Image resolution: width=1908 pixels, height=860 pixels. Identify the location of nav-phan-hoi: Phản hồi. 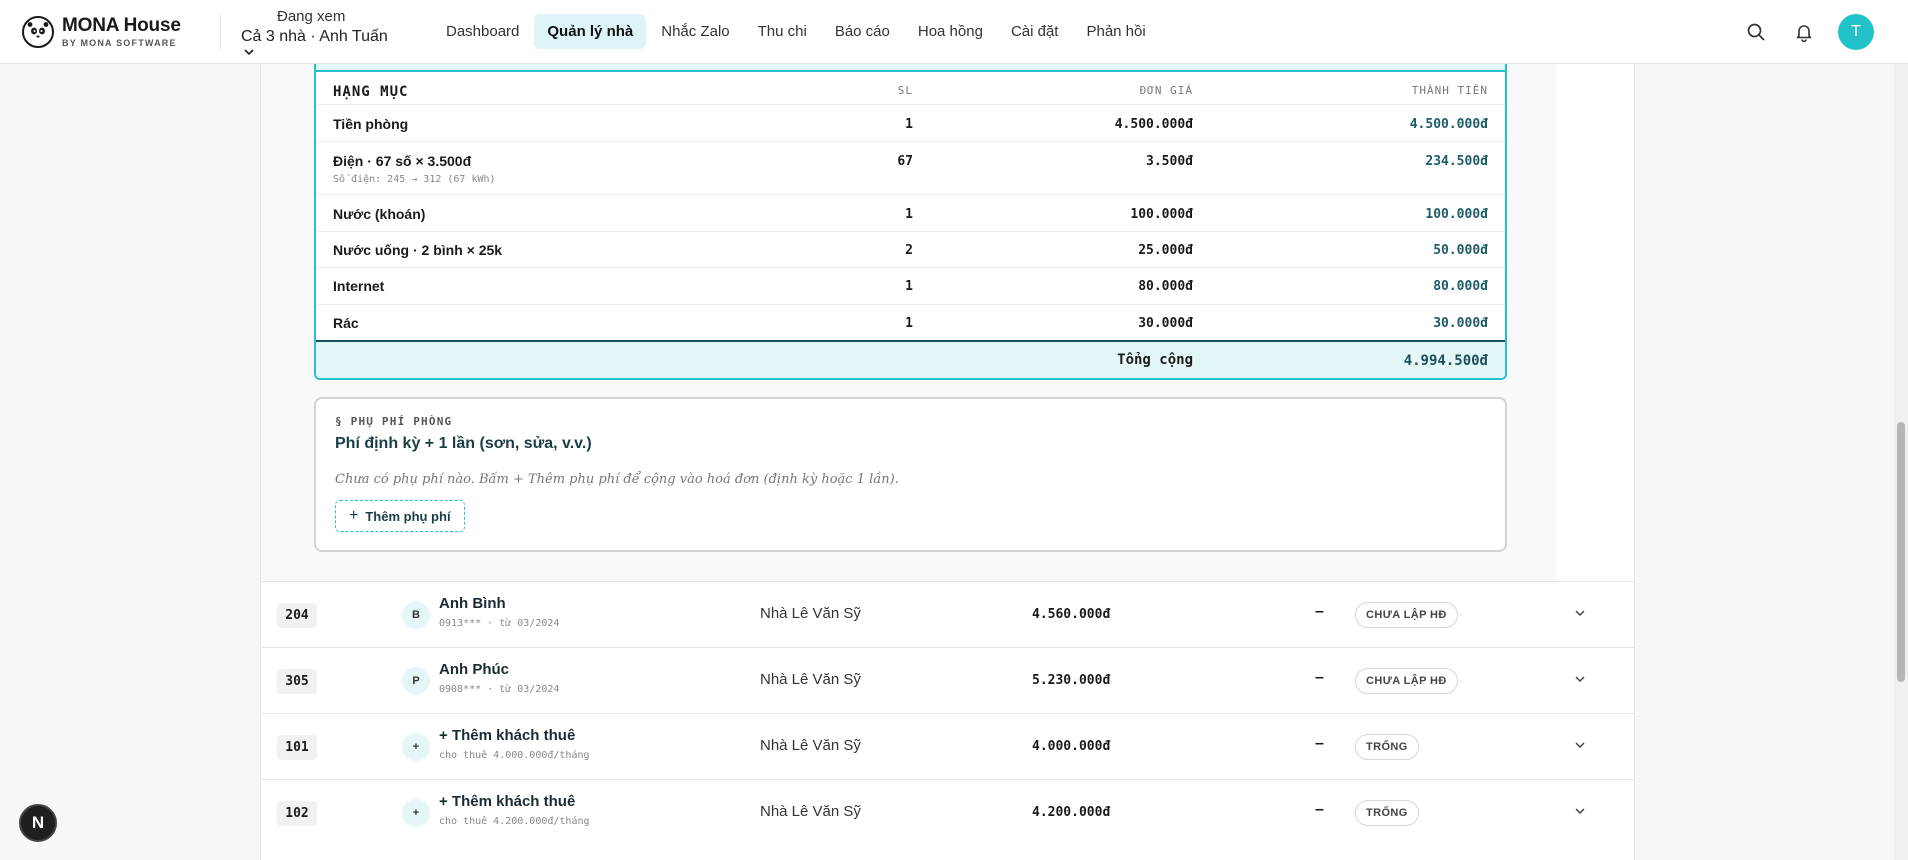
(1115, 31).